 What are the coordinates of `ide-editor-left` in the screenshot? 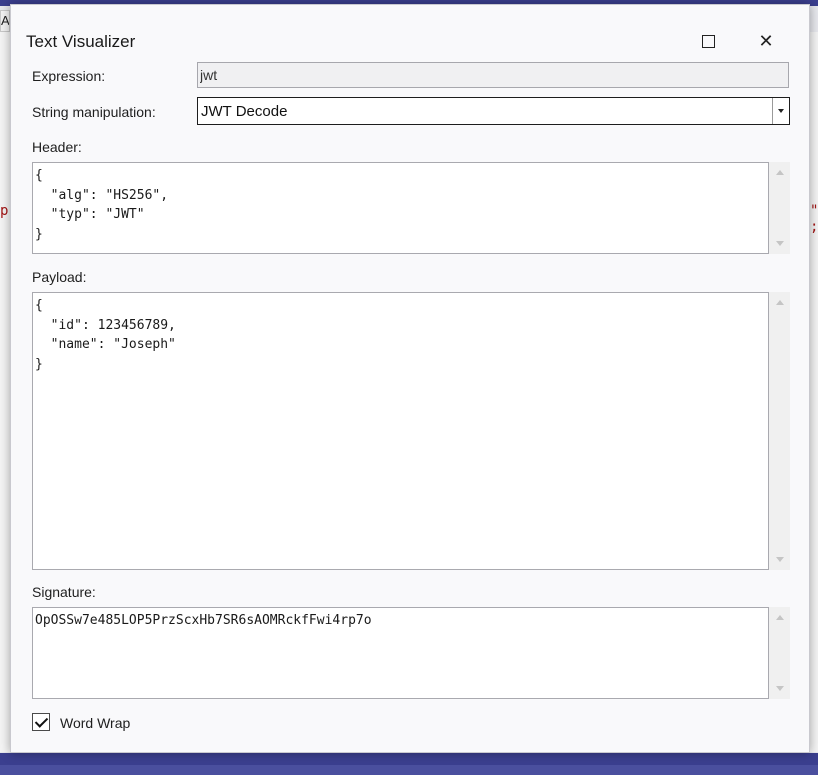 It's located at (5, 392).